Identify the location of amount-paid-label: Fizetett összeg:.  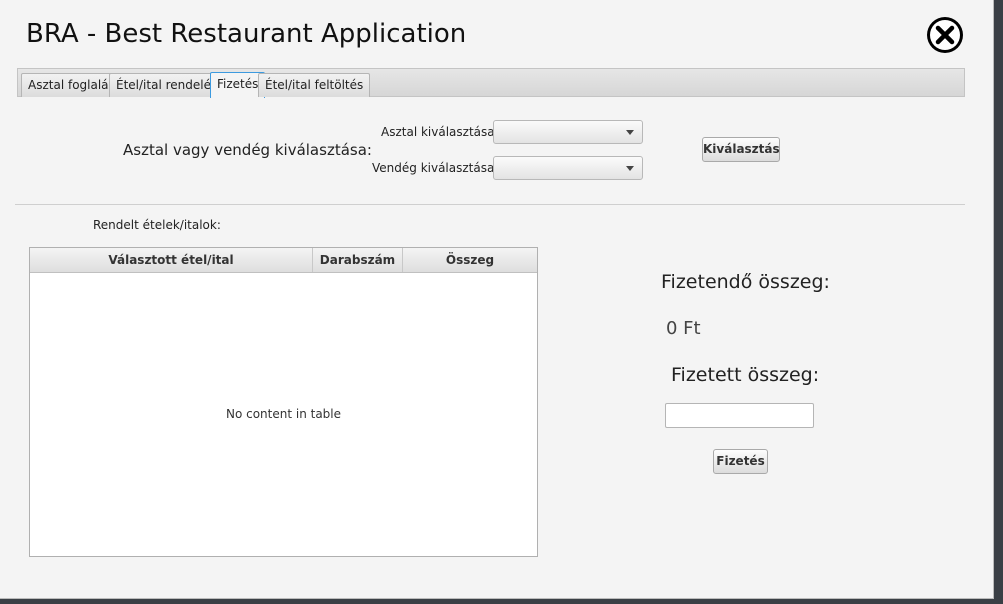
(745, 375).